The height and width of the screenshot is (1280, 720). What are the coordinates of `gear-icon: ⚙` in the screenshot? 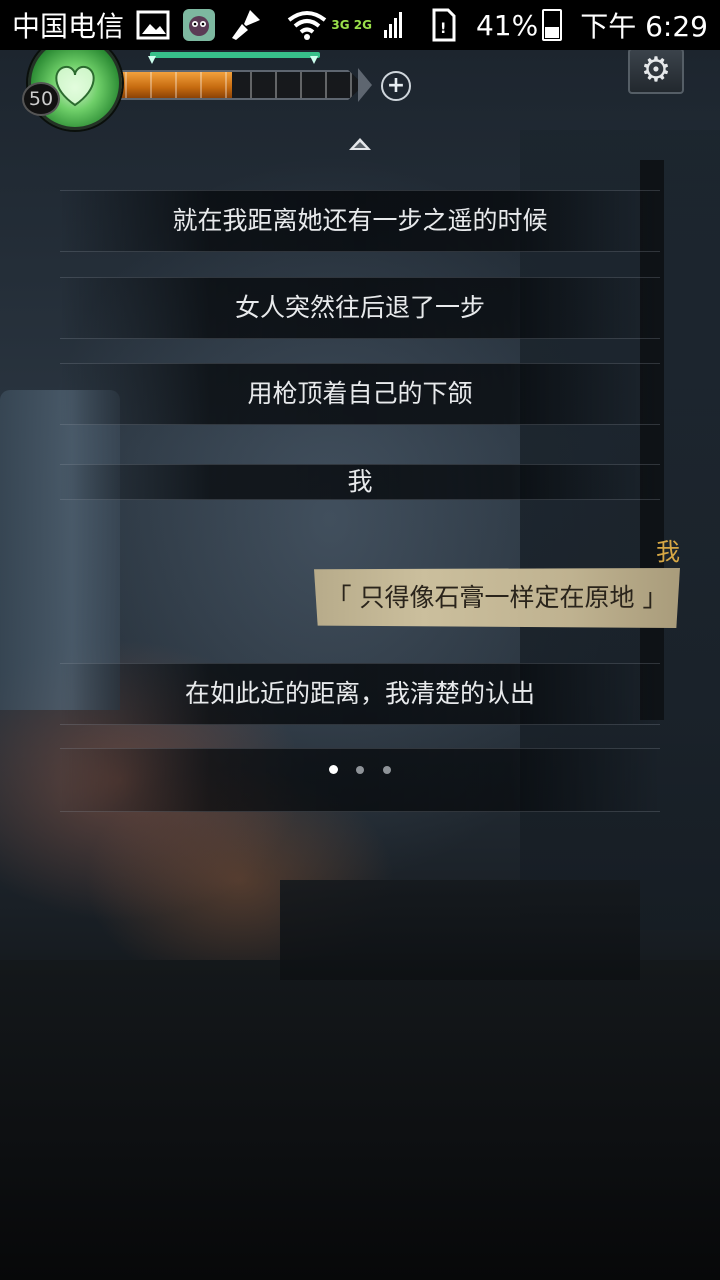 It's located at (656, 70).